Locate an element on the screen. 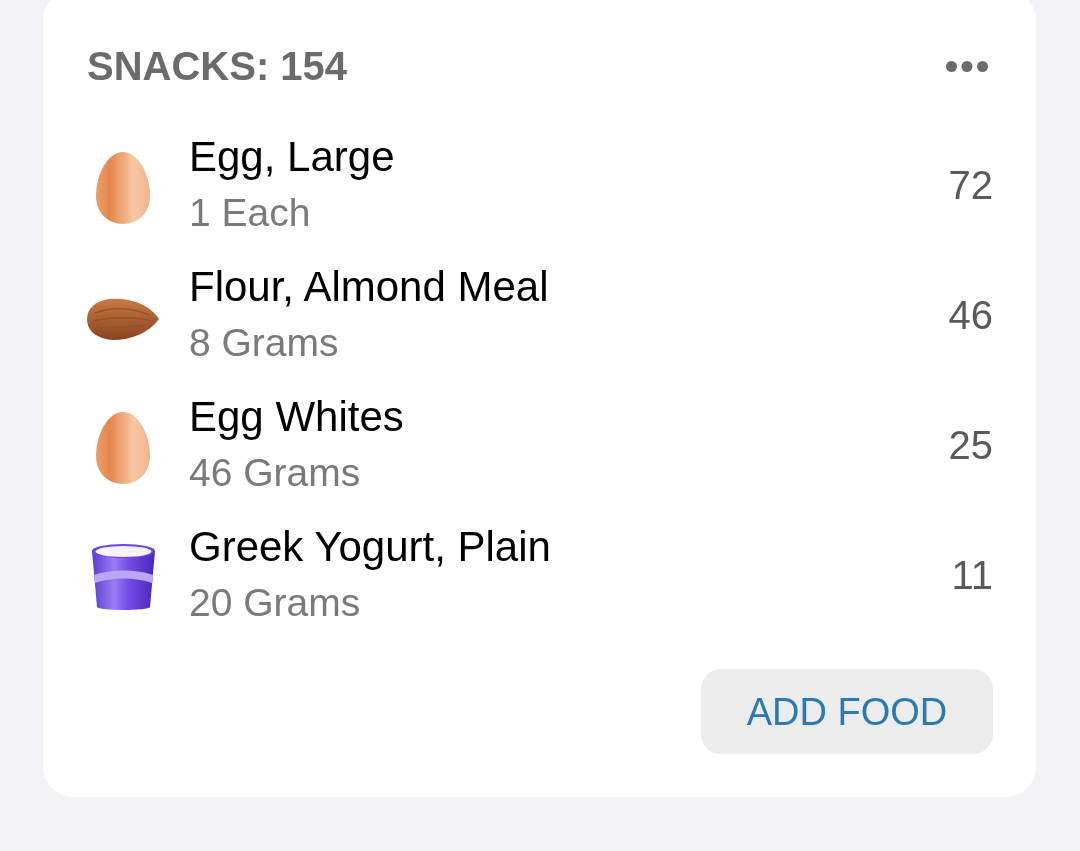 Image resolution: width=1080 pixels, height=851 pixels. food-name: Egg, Large is located at coordinates (292, 157).